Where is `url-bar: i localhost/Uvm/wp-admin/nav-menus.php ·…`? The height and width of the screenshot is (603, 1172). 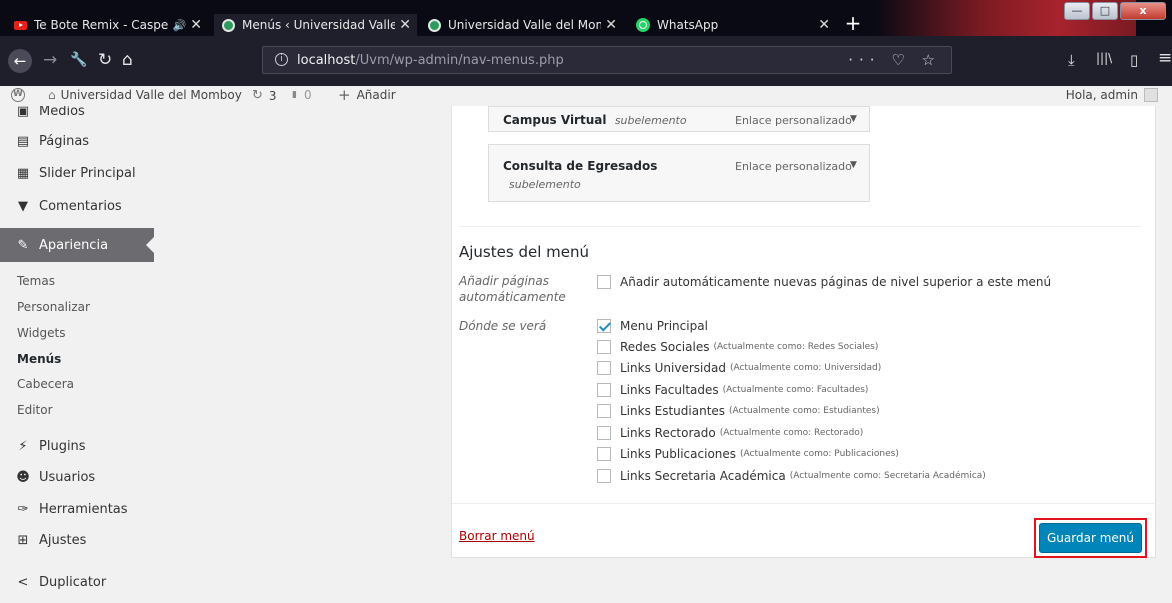 url-bar: i localhost/Uvm/wp-admin/nav-menus.php ·… is located at coordinates (607, 60).